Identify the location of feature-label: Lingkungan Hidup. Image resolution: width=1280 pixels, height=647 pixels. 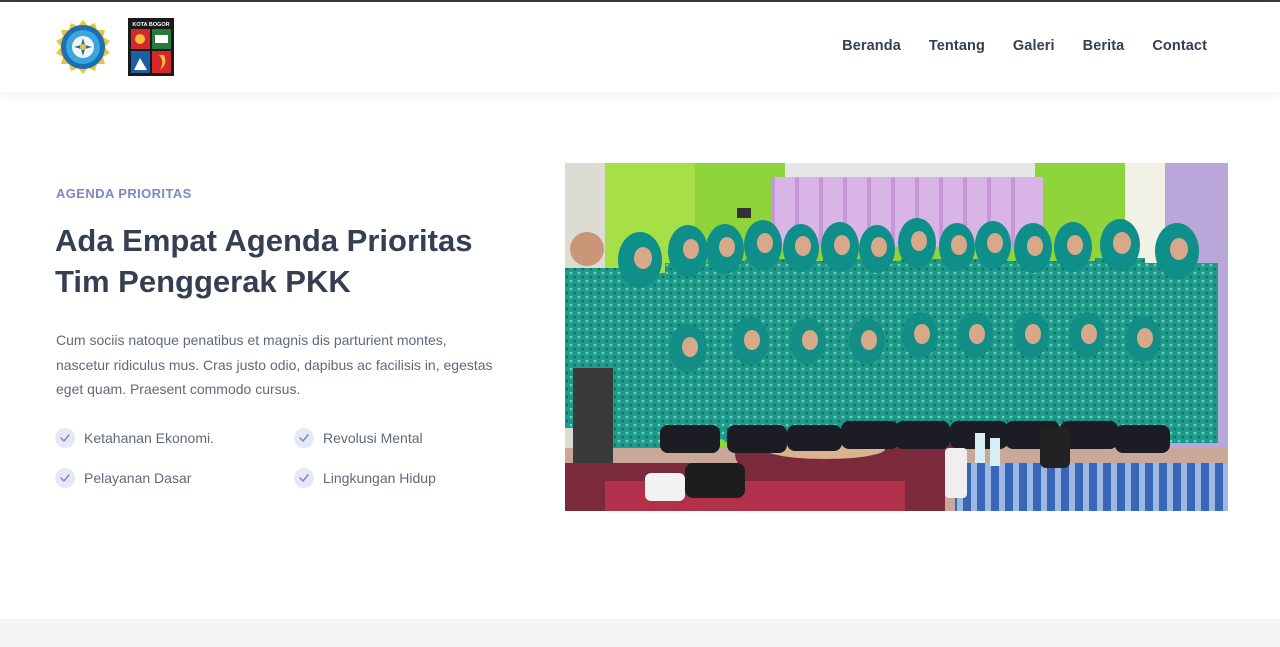
(379, 478).